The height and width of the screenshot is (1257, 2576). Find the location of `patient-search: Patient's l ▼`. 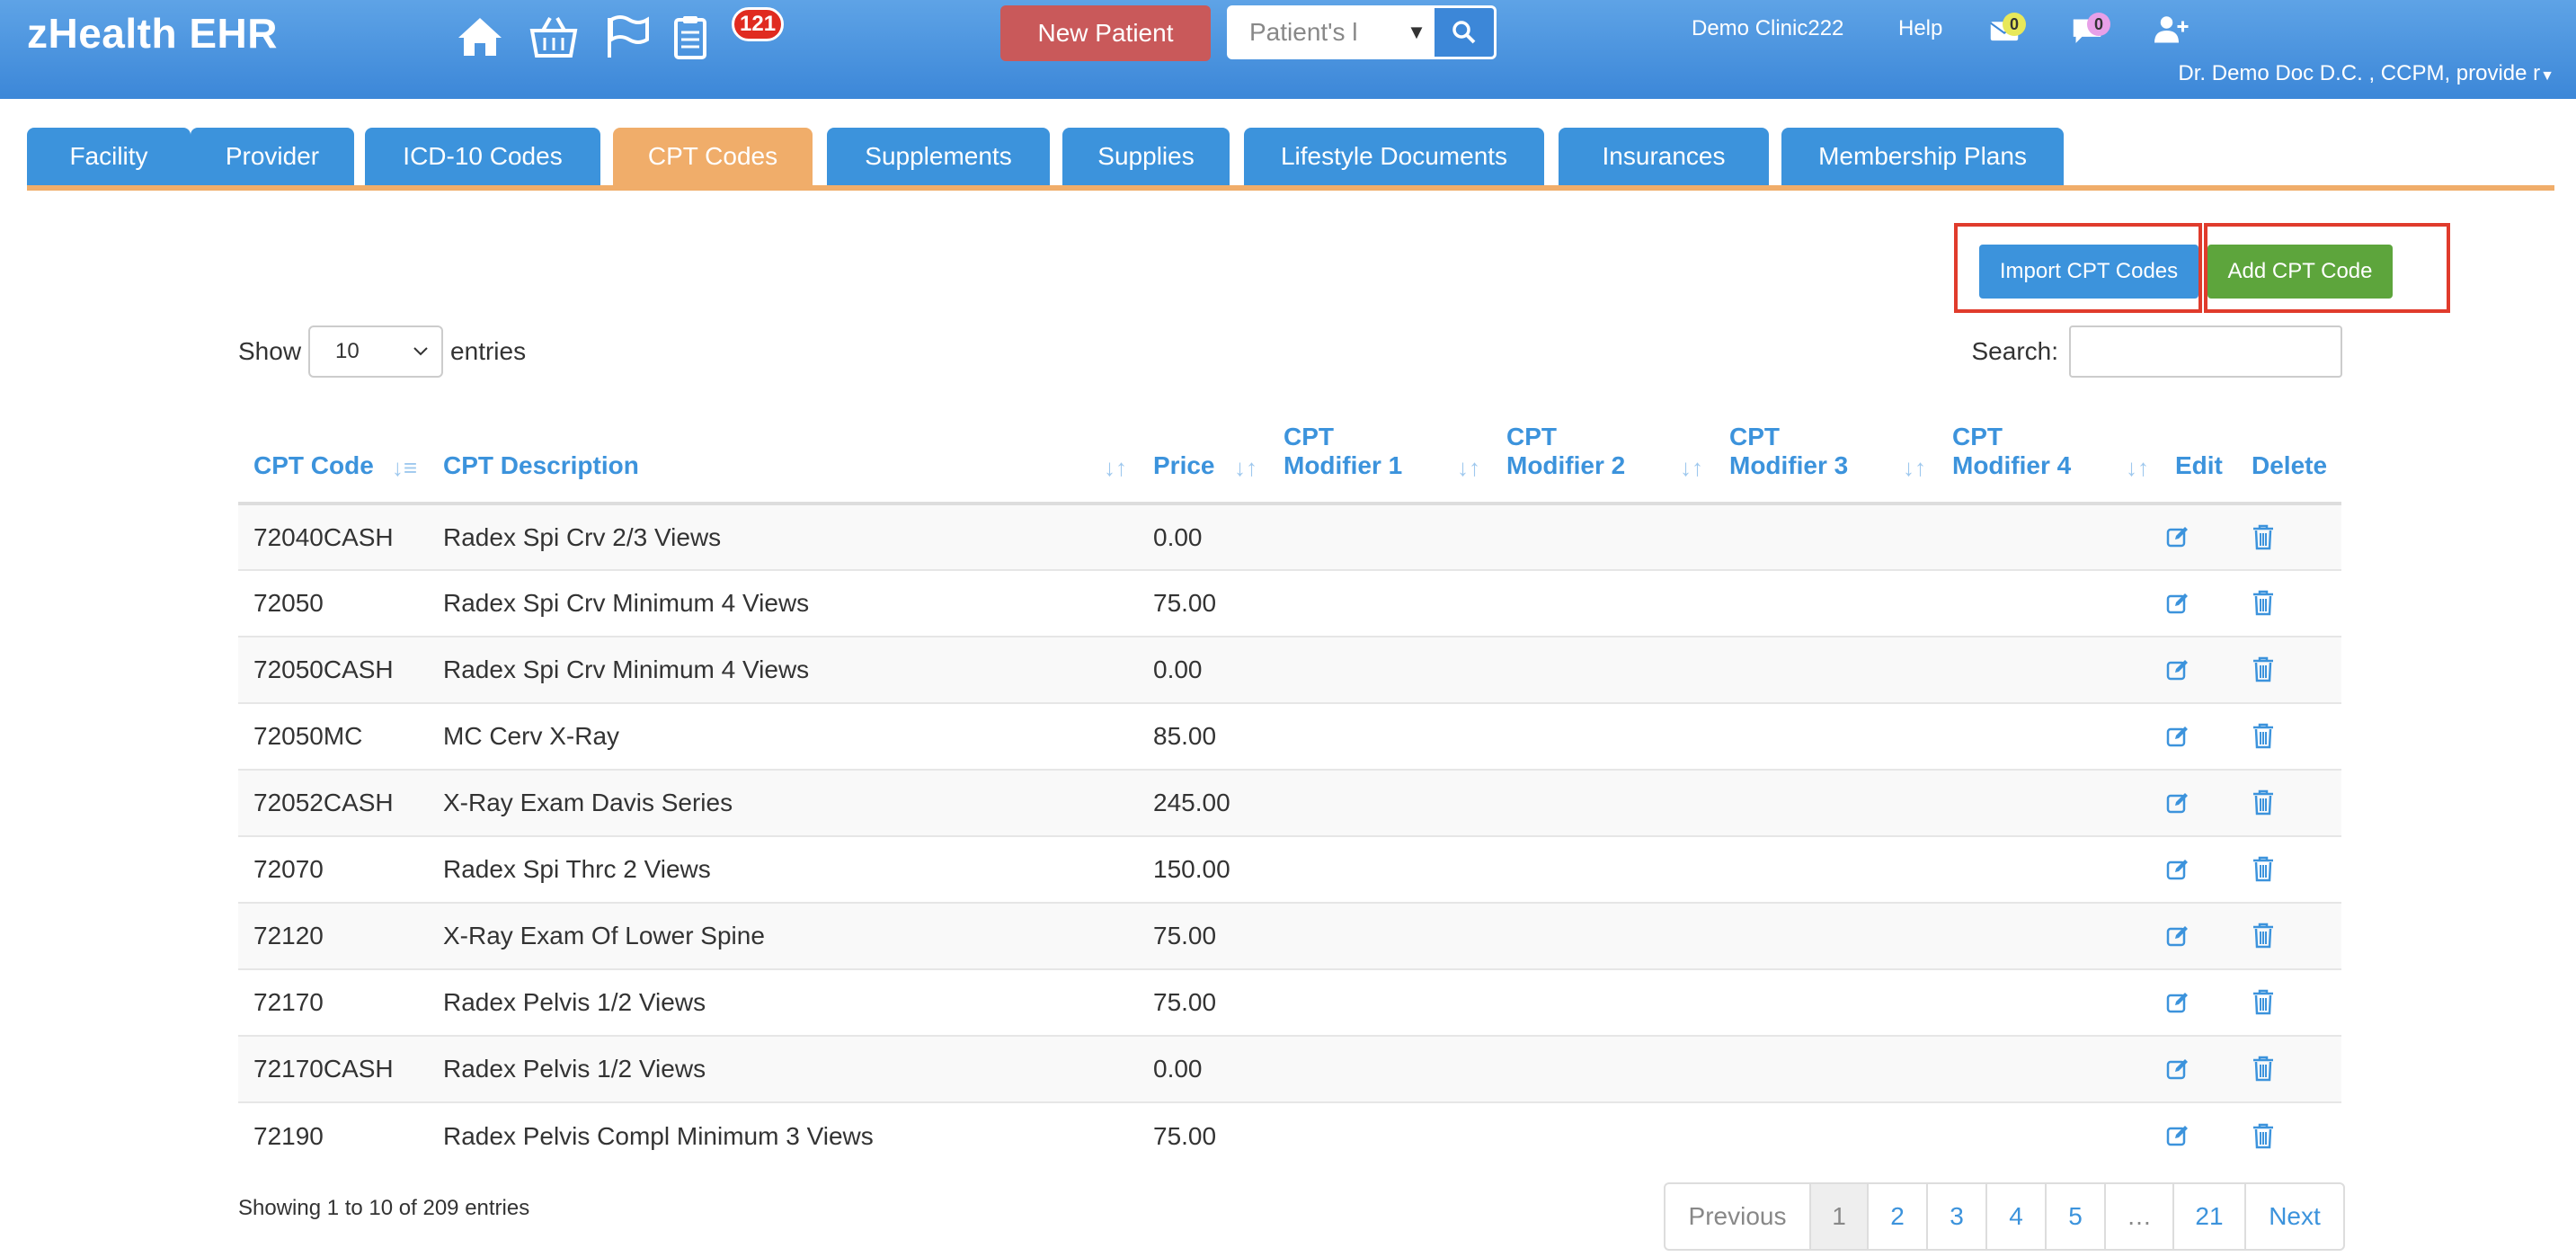

patient-search: Patient's l ▼ is located at coordinates (1362, 32).